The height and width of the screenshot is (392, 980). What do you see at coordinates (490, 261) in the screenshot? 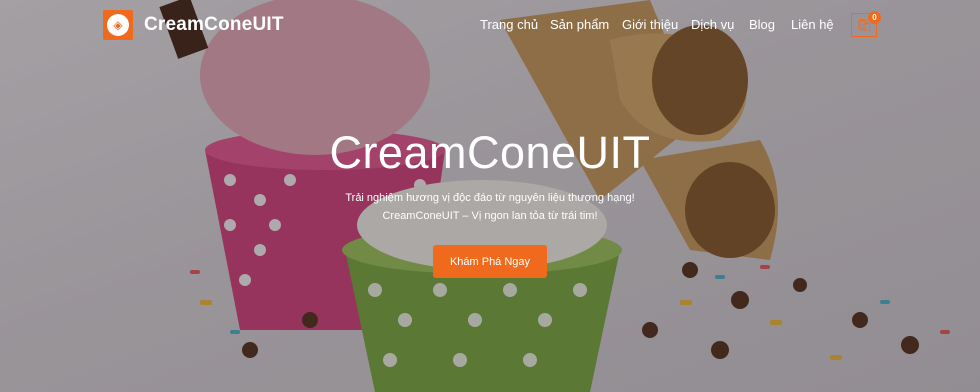
I see `explore-now-button: Khám Phá Ngay` at bounding box center [490, 261].